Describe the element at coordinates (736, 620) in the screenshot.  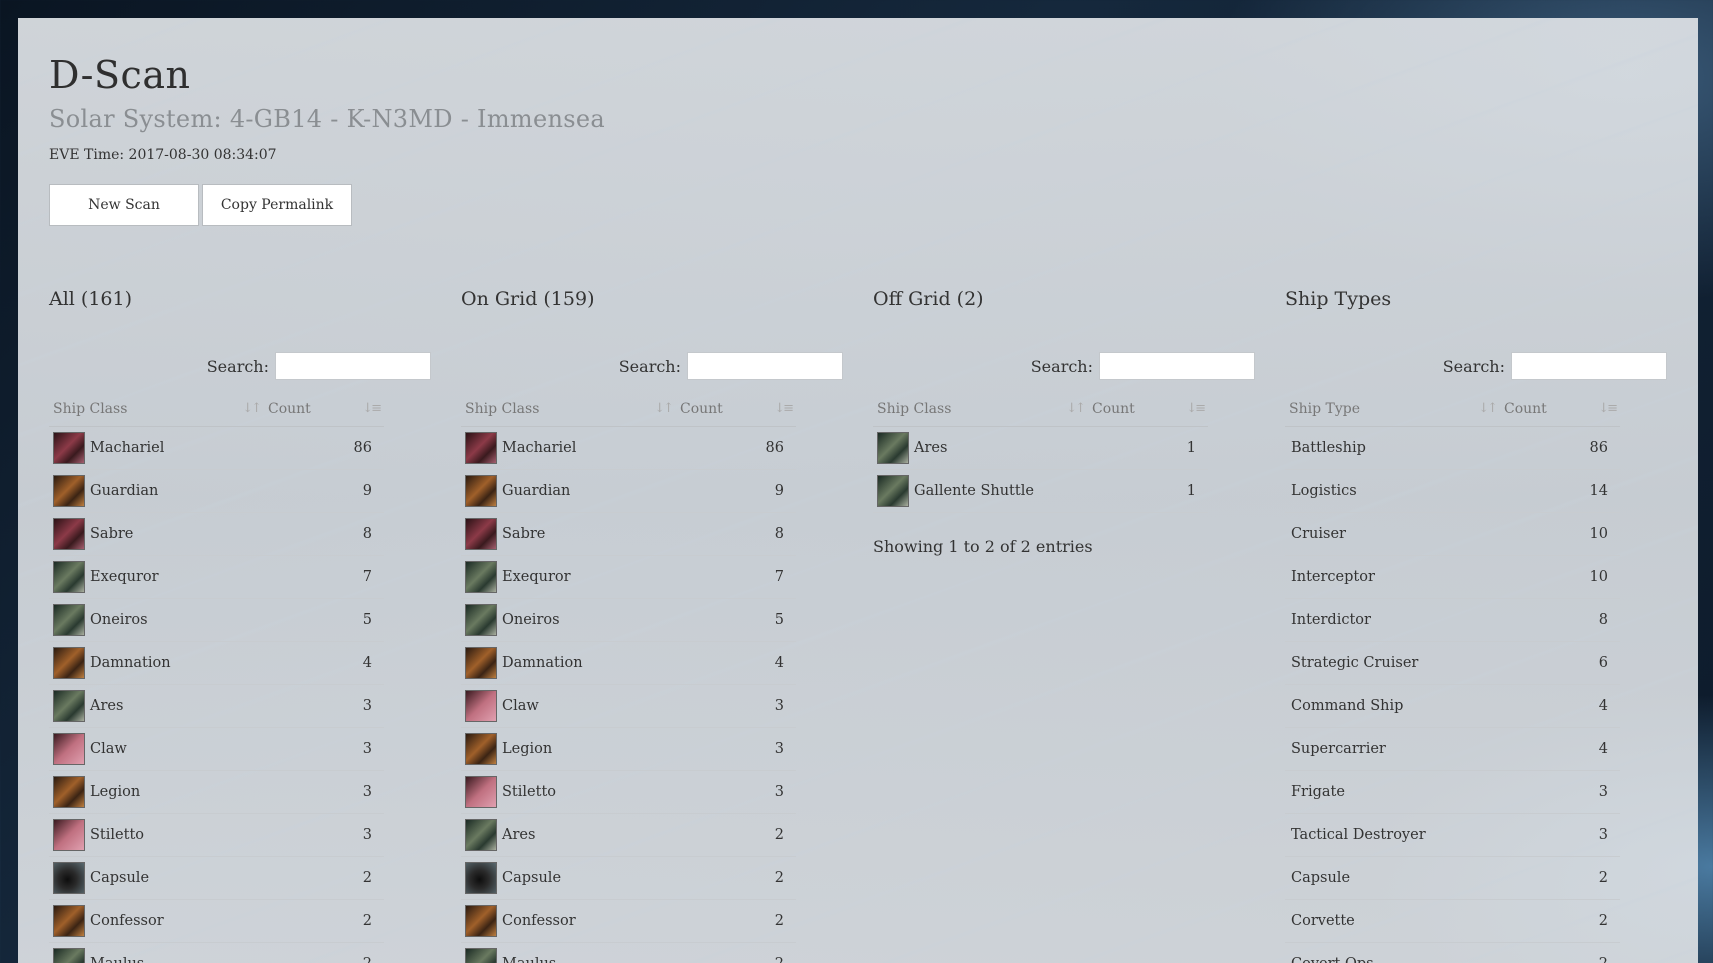
I see `ship-count: 5` at that location.